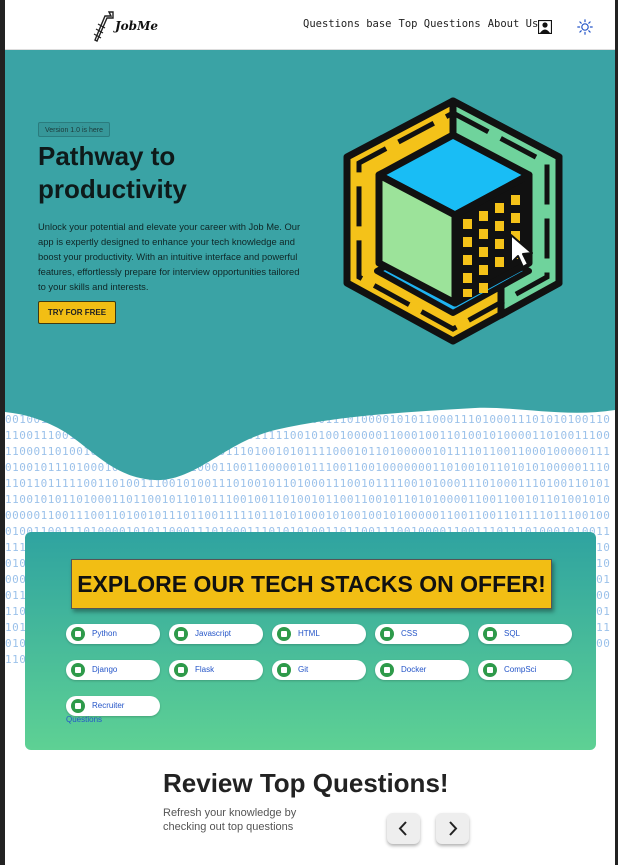 Image resolution: width=618 pixels, height=865 pixels. Describe the element at coordinates (512, 633) in the screenshot. I see `stack-pill-label: SQL` at that location.